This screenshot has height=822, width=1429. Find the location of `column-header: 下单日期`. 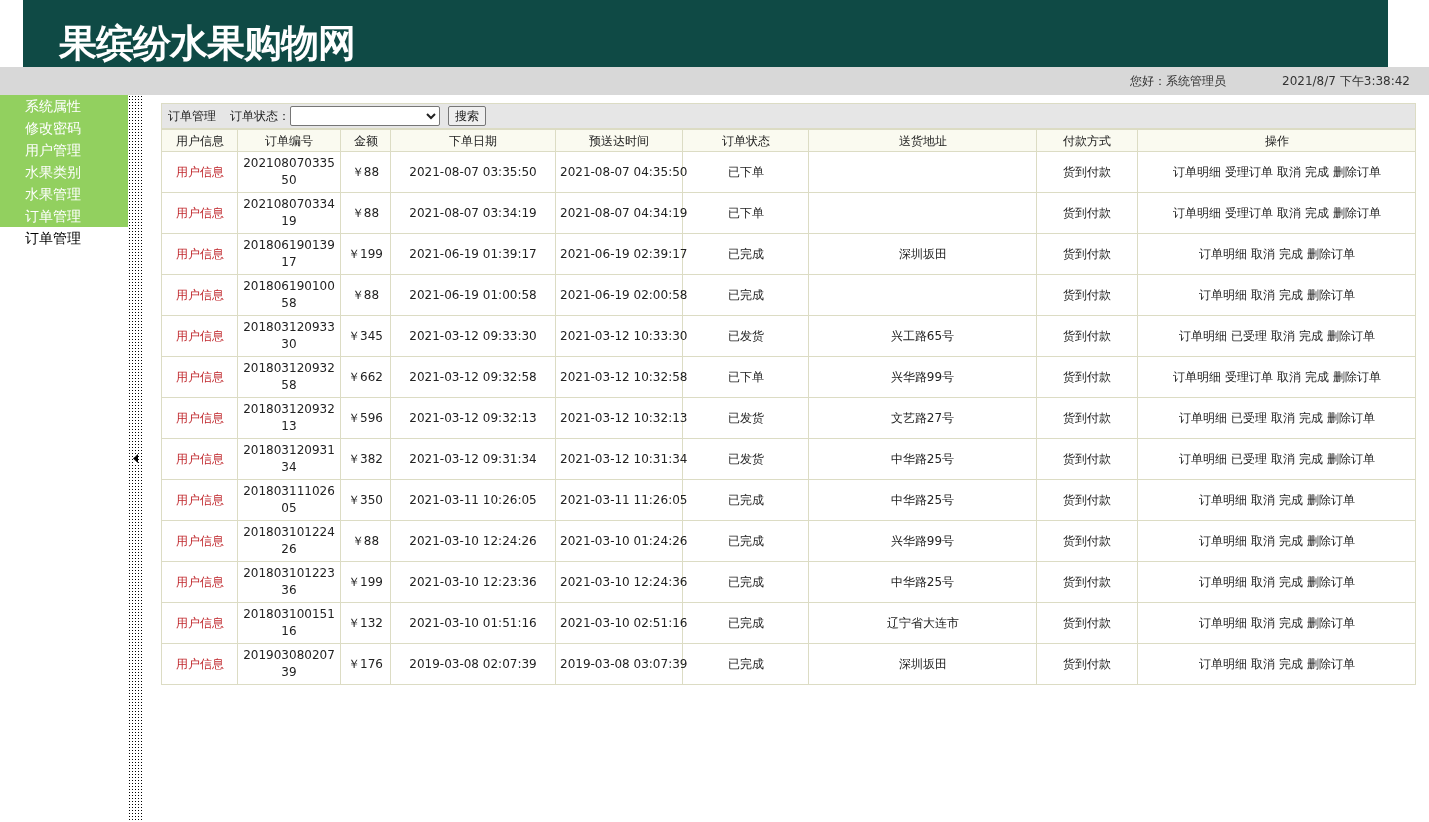

column-header: 下单日期 is located at coordinates (473, 140).